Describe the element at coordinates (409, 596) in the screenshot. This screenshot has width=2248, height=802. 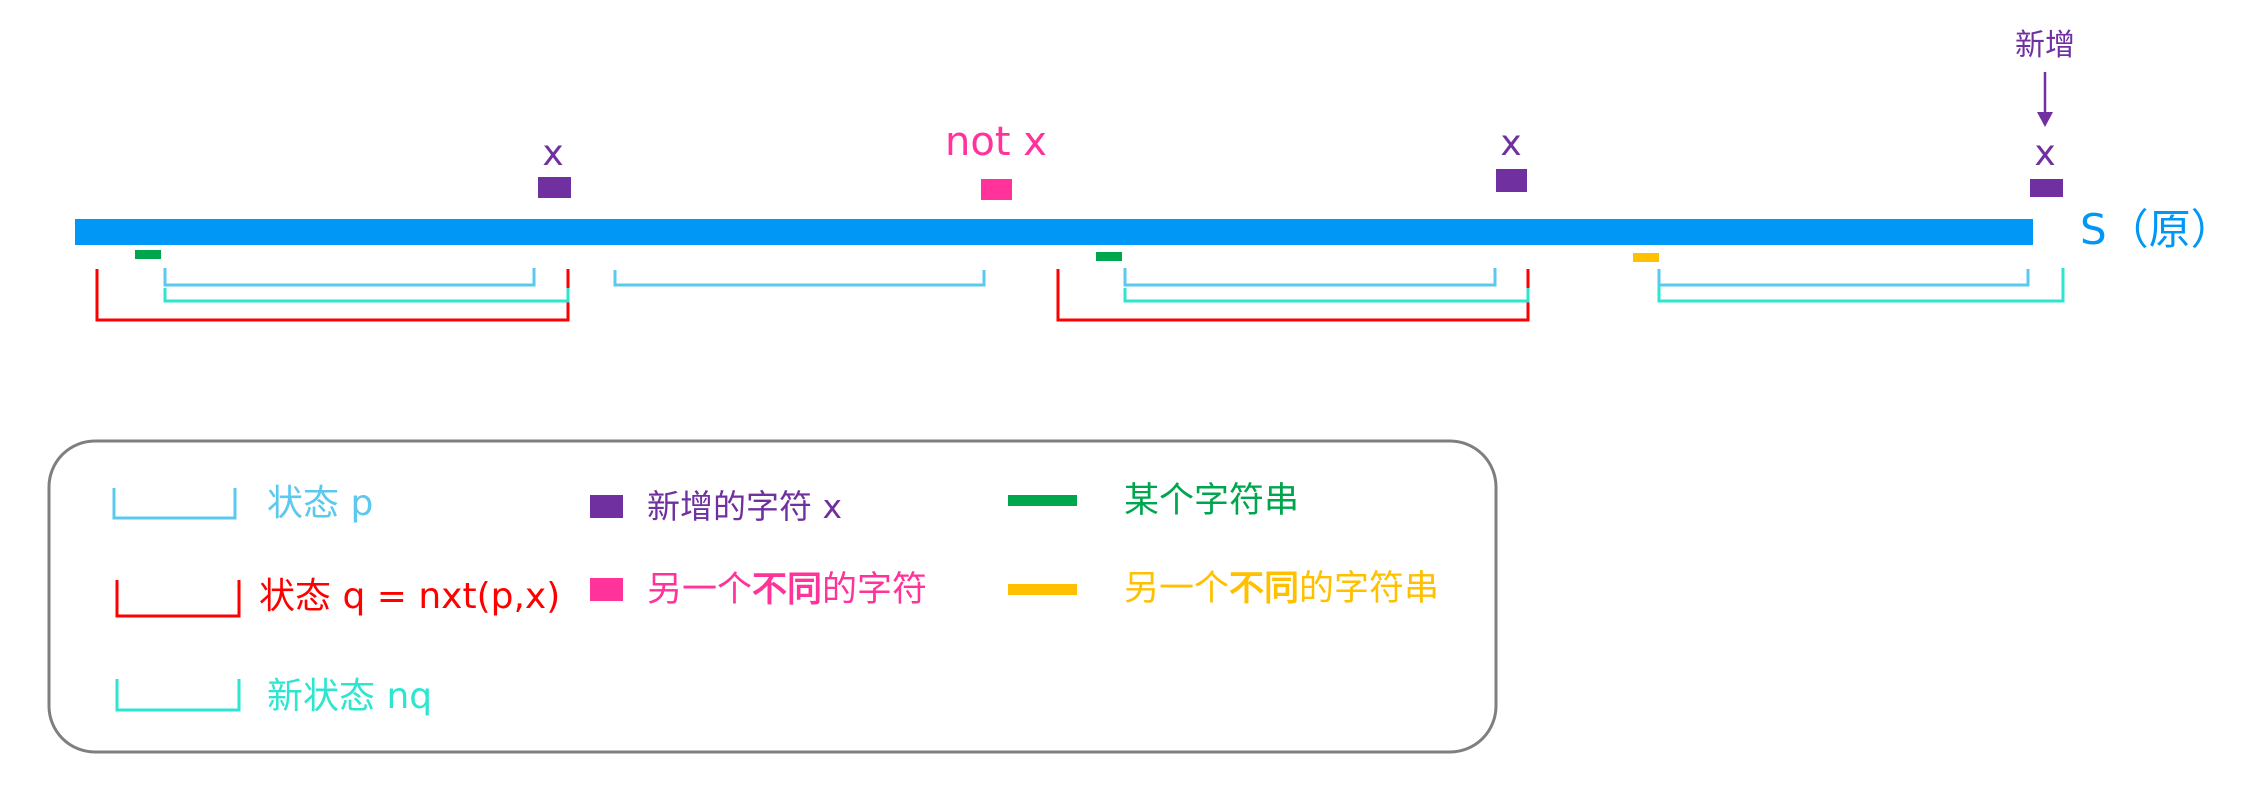
I see `legend-state-q-label: 状态 q = nxt(p,x)` at that location.